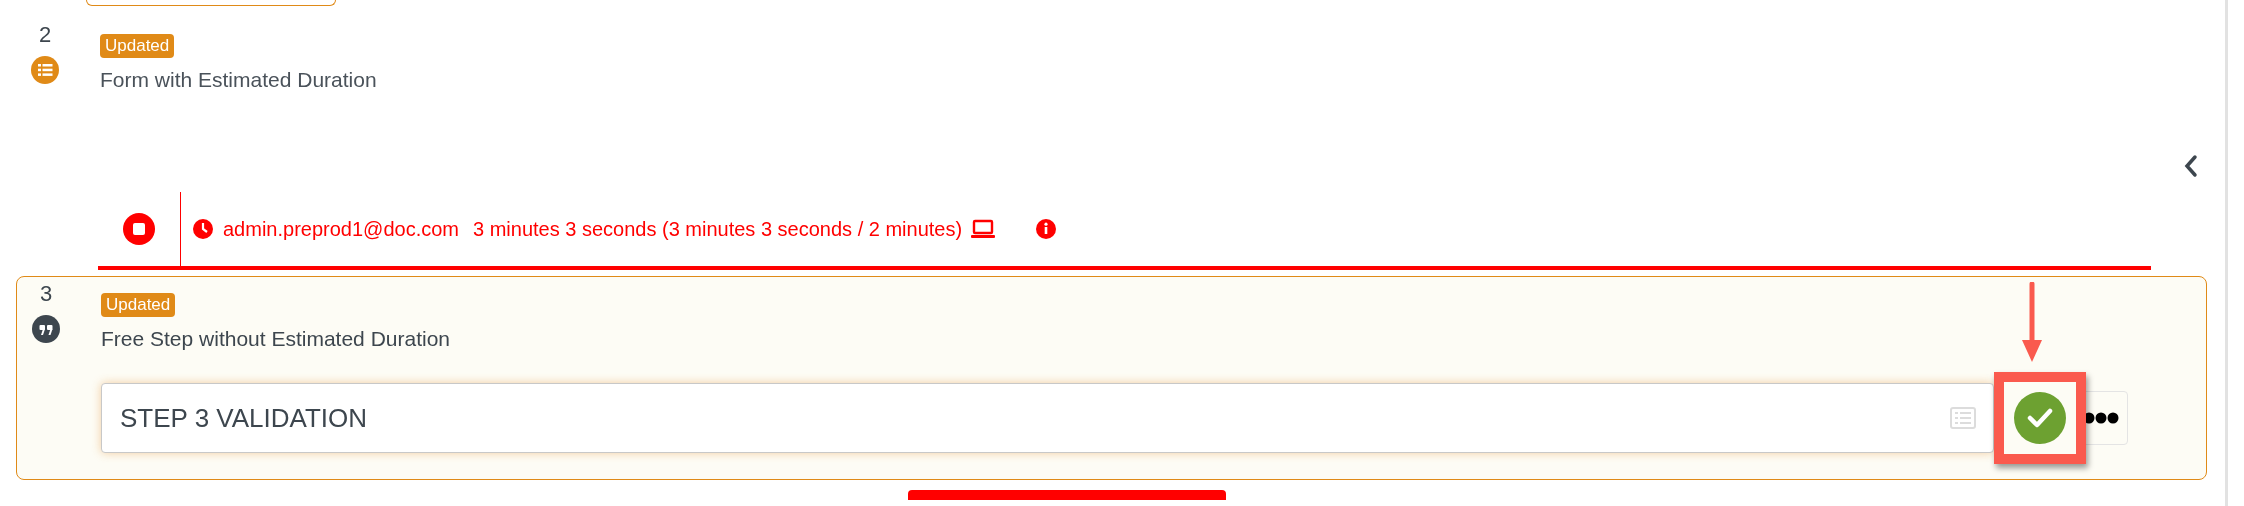 This screenshot has height=506, width=2244. What do you see at coordinates (139, 228) in the screenshot?
I see `stop-icon` at bounding box center [139, 228].